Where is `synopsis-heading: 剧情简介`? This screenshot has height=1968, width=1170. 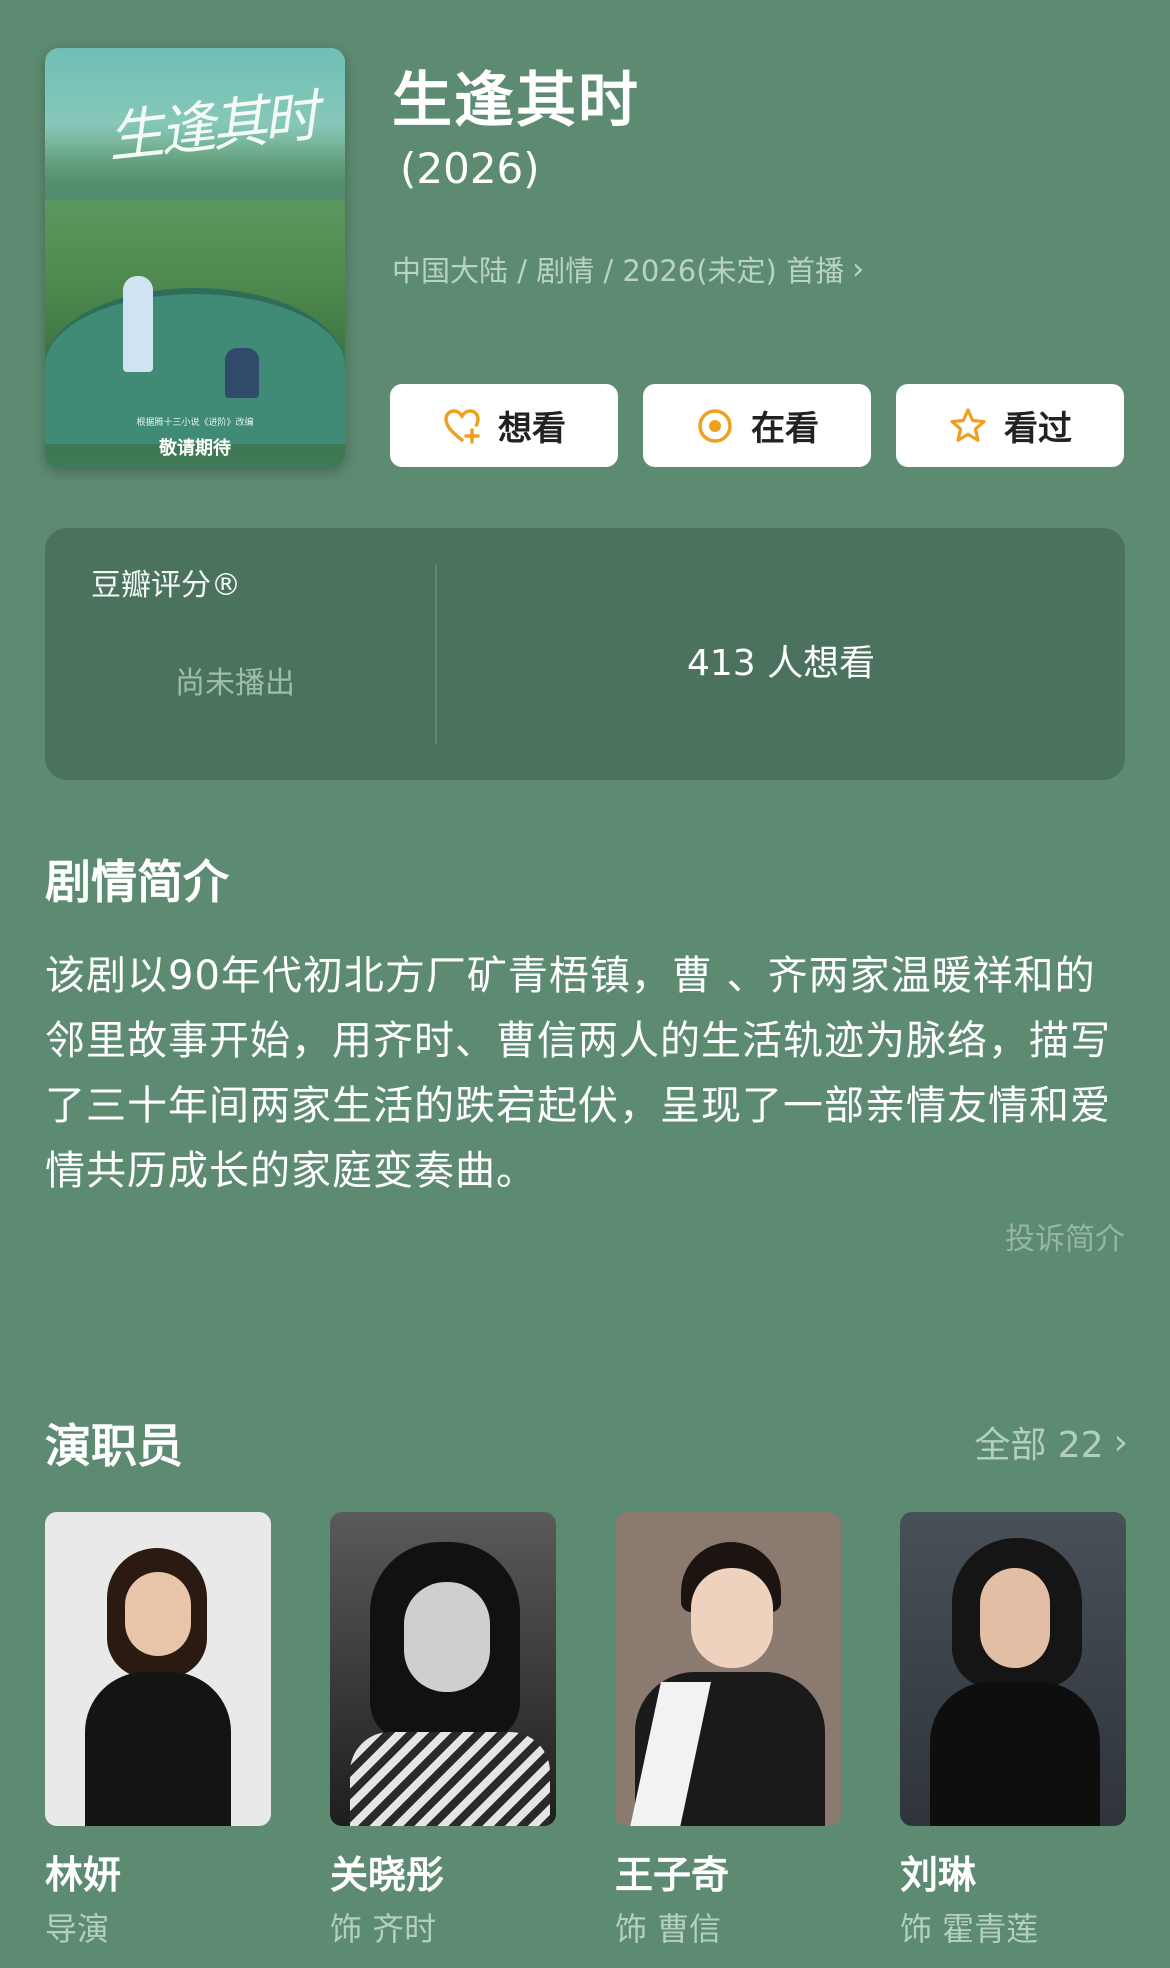 synopsis-heading: 剧情简介 is located at coordinates (137, 882).